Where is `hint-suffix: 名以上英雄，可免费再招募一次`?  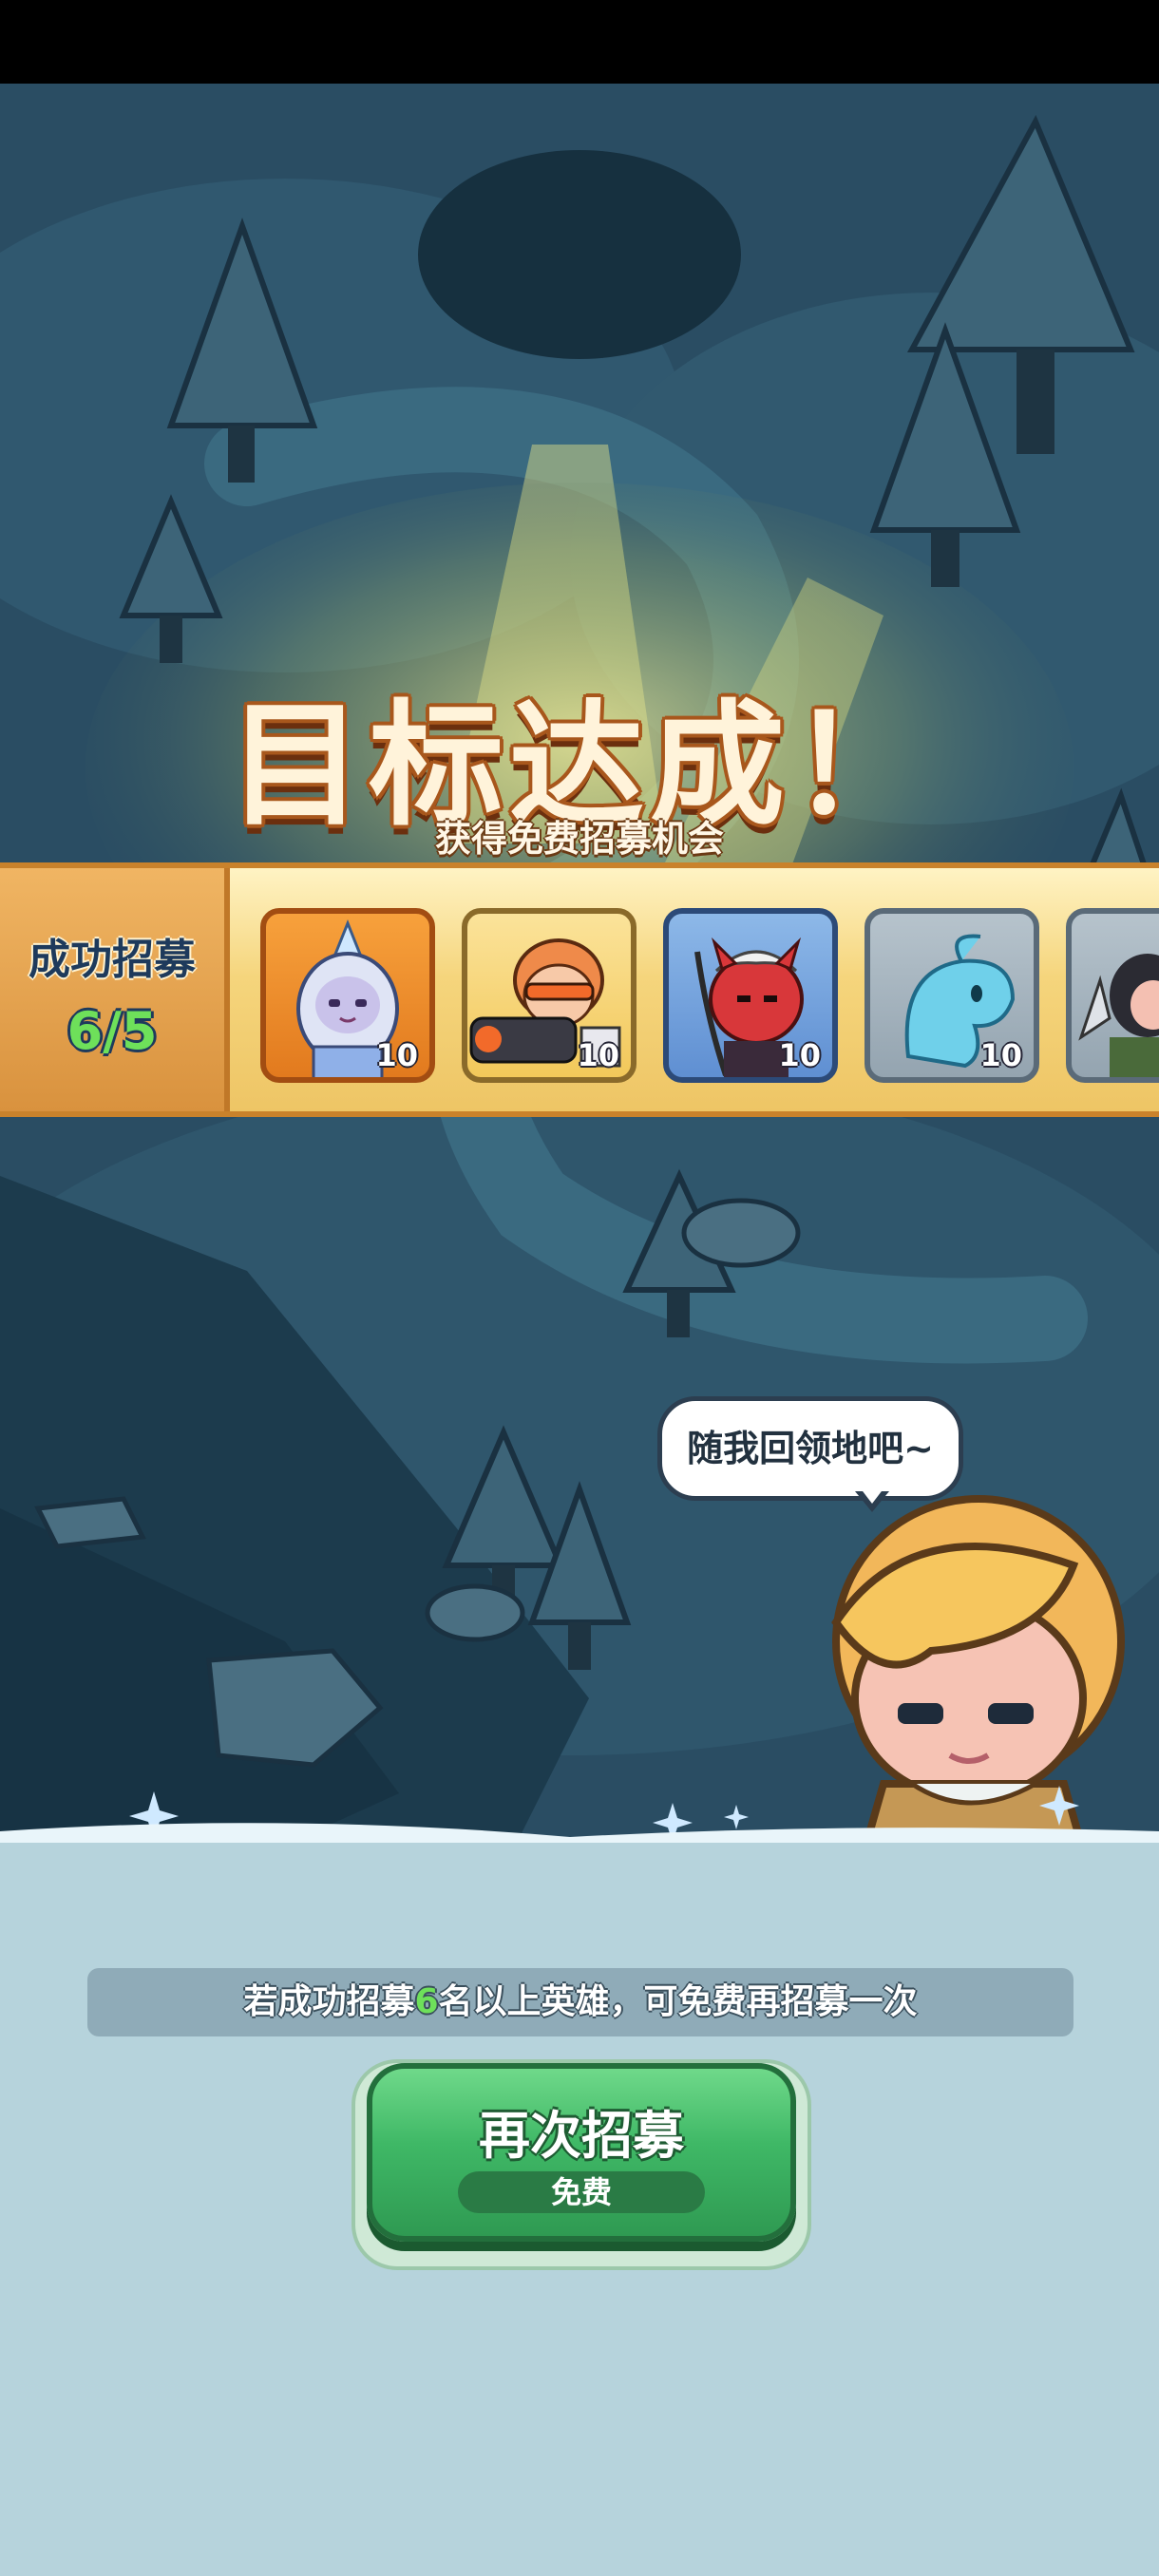 hint-suffix: 名以上英雄，可免费再招募一次 is located at coordinates (678, 2002).